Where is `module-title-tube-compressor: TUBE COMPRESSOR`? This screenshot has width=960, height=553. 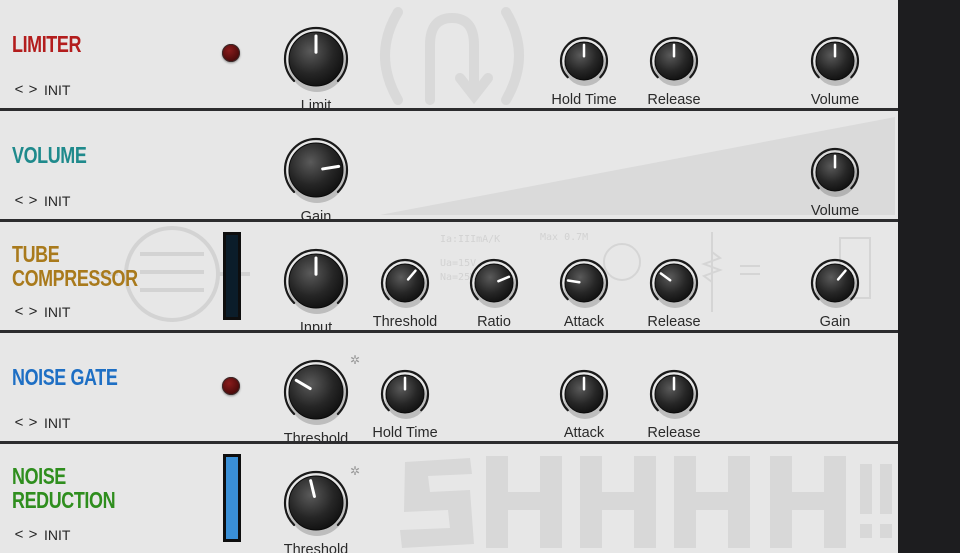
module-title-tube-compressor: TUBE COMPRESSOR is located at coordinates (75, 266).